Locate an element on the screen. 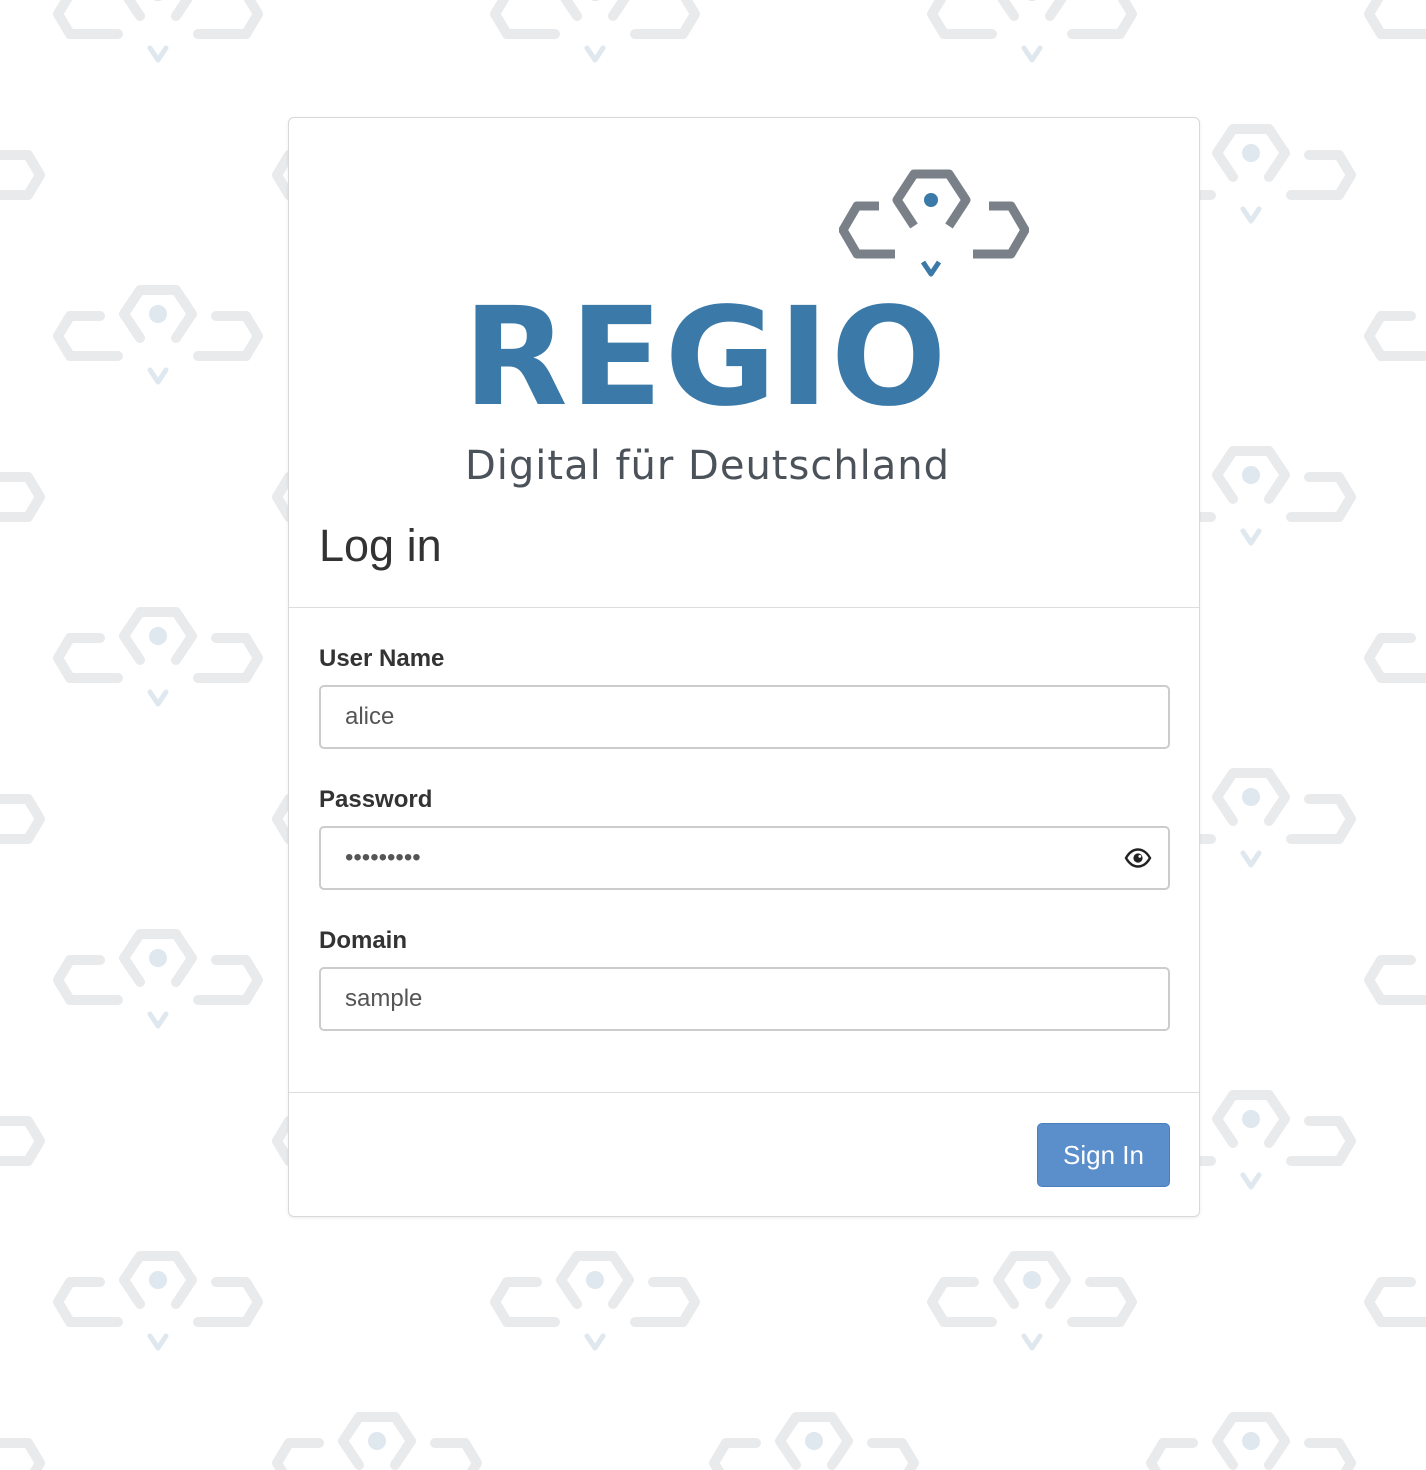  card-footer: Sign In is located at coordinates (744, 1155).